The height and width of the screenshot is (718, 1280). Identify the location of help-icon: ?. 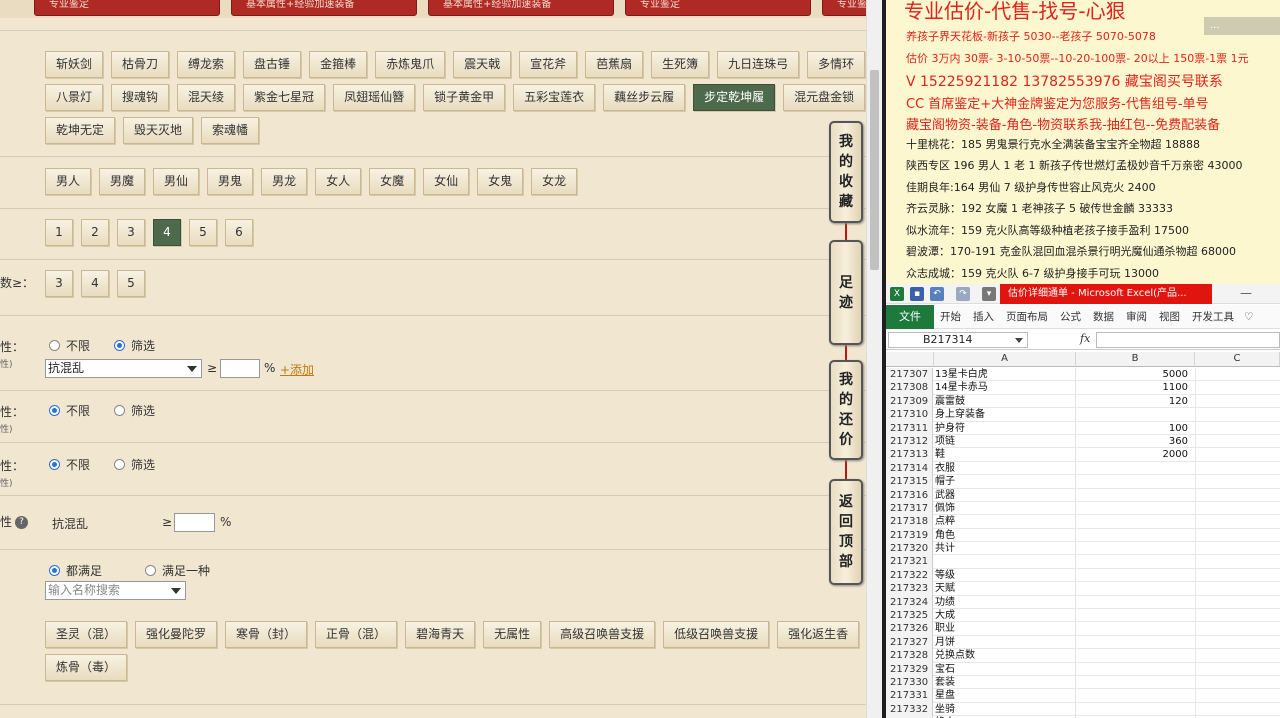
(22, 522).